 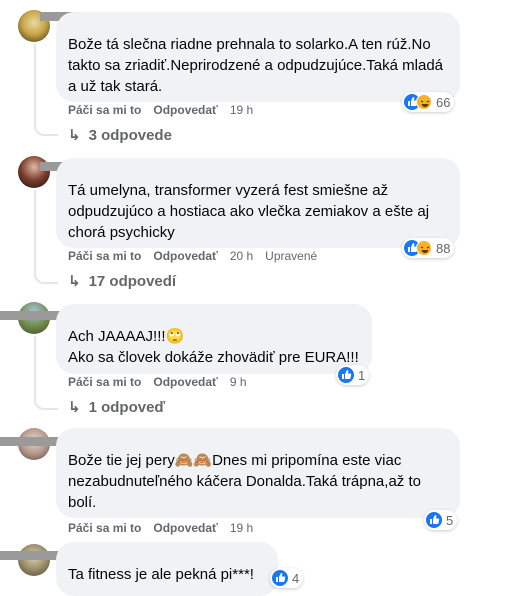 I want to click on replies-label: 17 odpovedí, so click(x=132, y=281).